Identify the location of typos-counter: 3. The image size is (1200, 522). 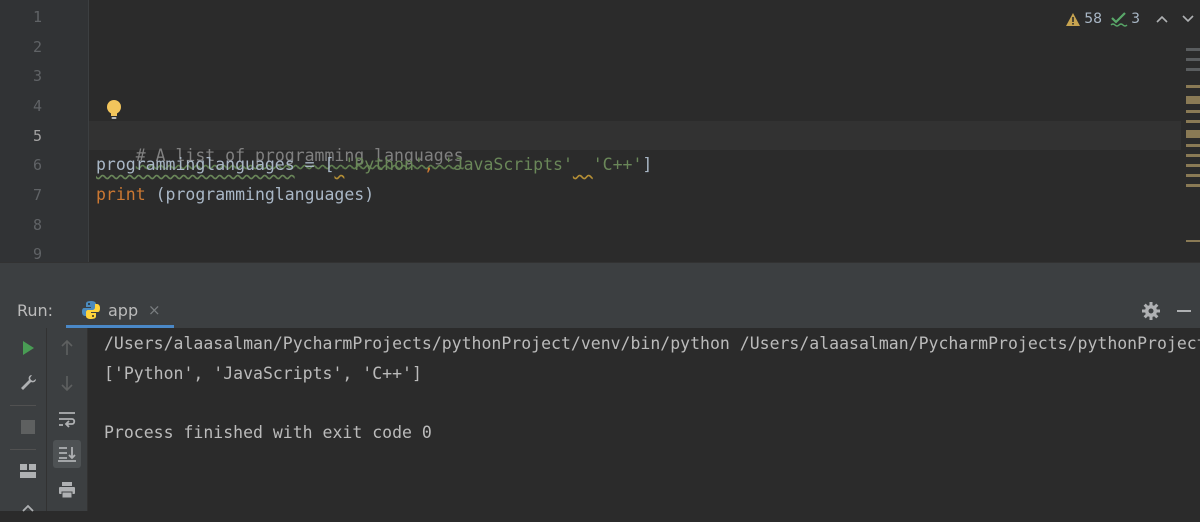
(1125, 19).